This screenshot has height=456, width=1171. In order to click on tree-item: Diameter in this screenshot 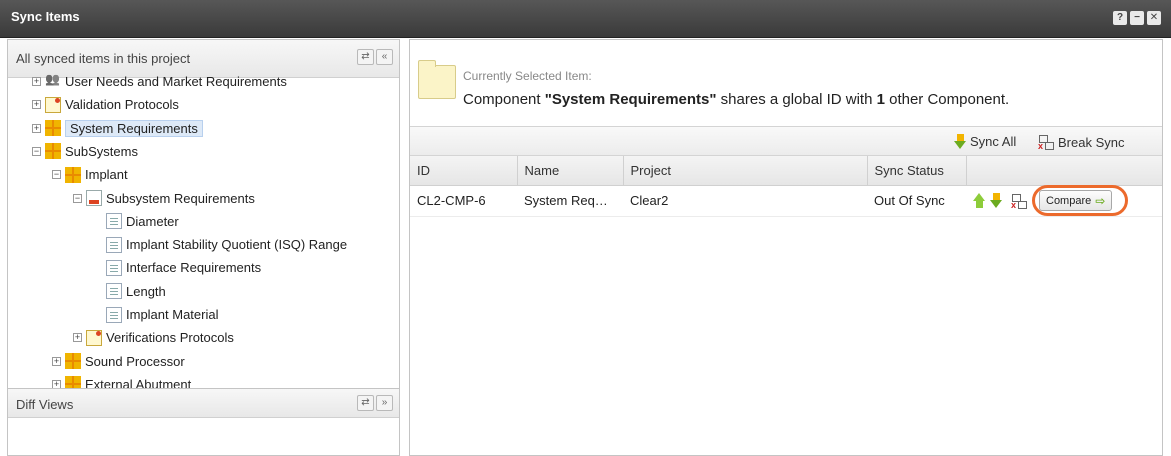, I will do `click(142, 221)`.